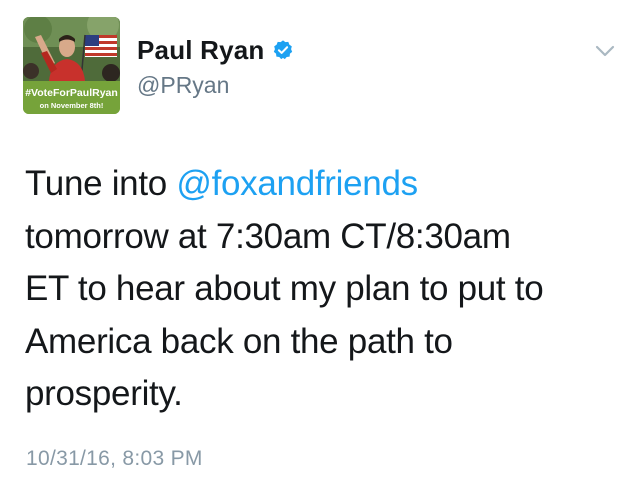  Describe the element at coordinates (114, 459) in the screenshot. I see `tweet-timestamp: 10/31/16, 8:03 PM` at that location.